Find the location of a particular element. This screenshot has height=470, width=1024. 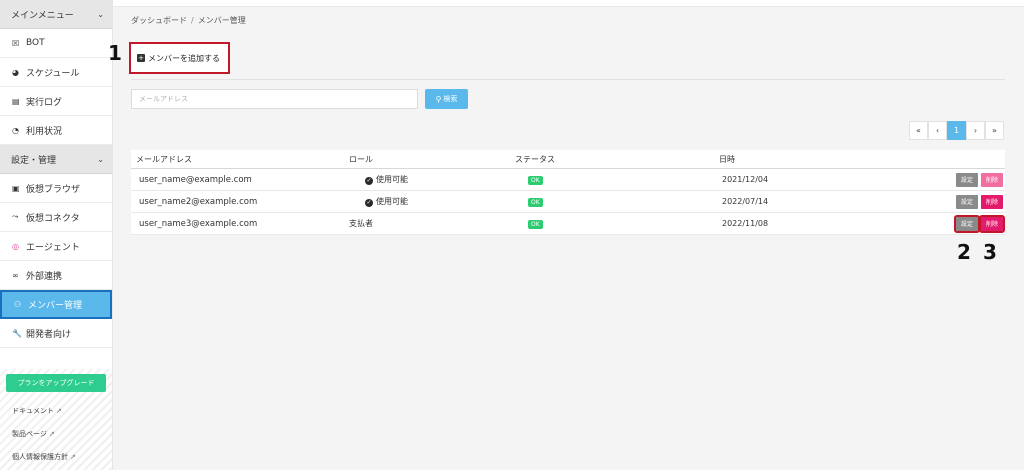

sidebar-item-usage: ◔ 利用状況 is located at coordinates (56, 130).